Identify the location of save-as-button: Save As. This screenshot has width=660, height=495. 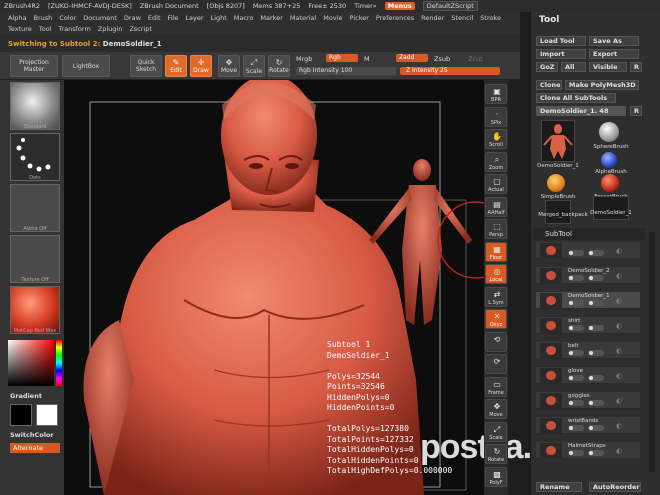
(614, 41).